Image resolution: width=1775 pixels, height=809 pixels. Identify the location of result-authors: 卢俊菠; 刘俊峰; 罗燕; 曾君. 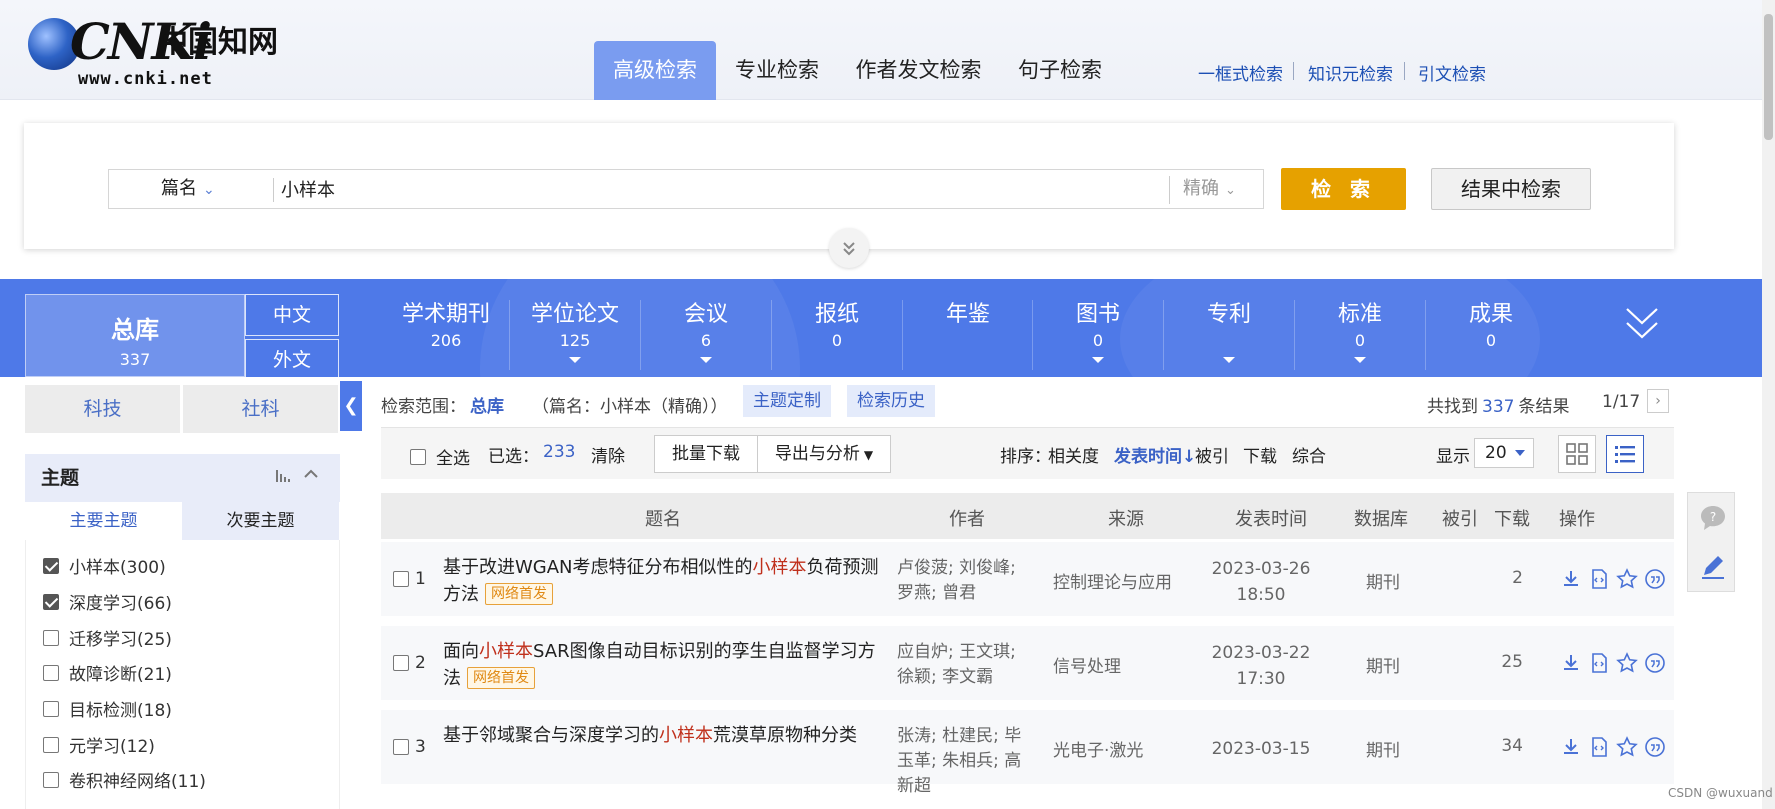
(967, 581).